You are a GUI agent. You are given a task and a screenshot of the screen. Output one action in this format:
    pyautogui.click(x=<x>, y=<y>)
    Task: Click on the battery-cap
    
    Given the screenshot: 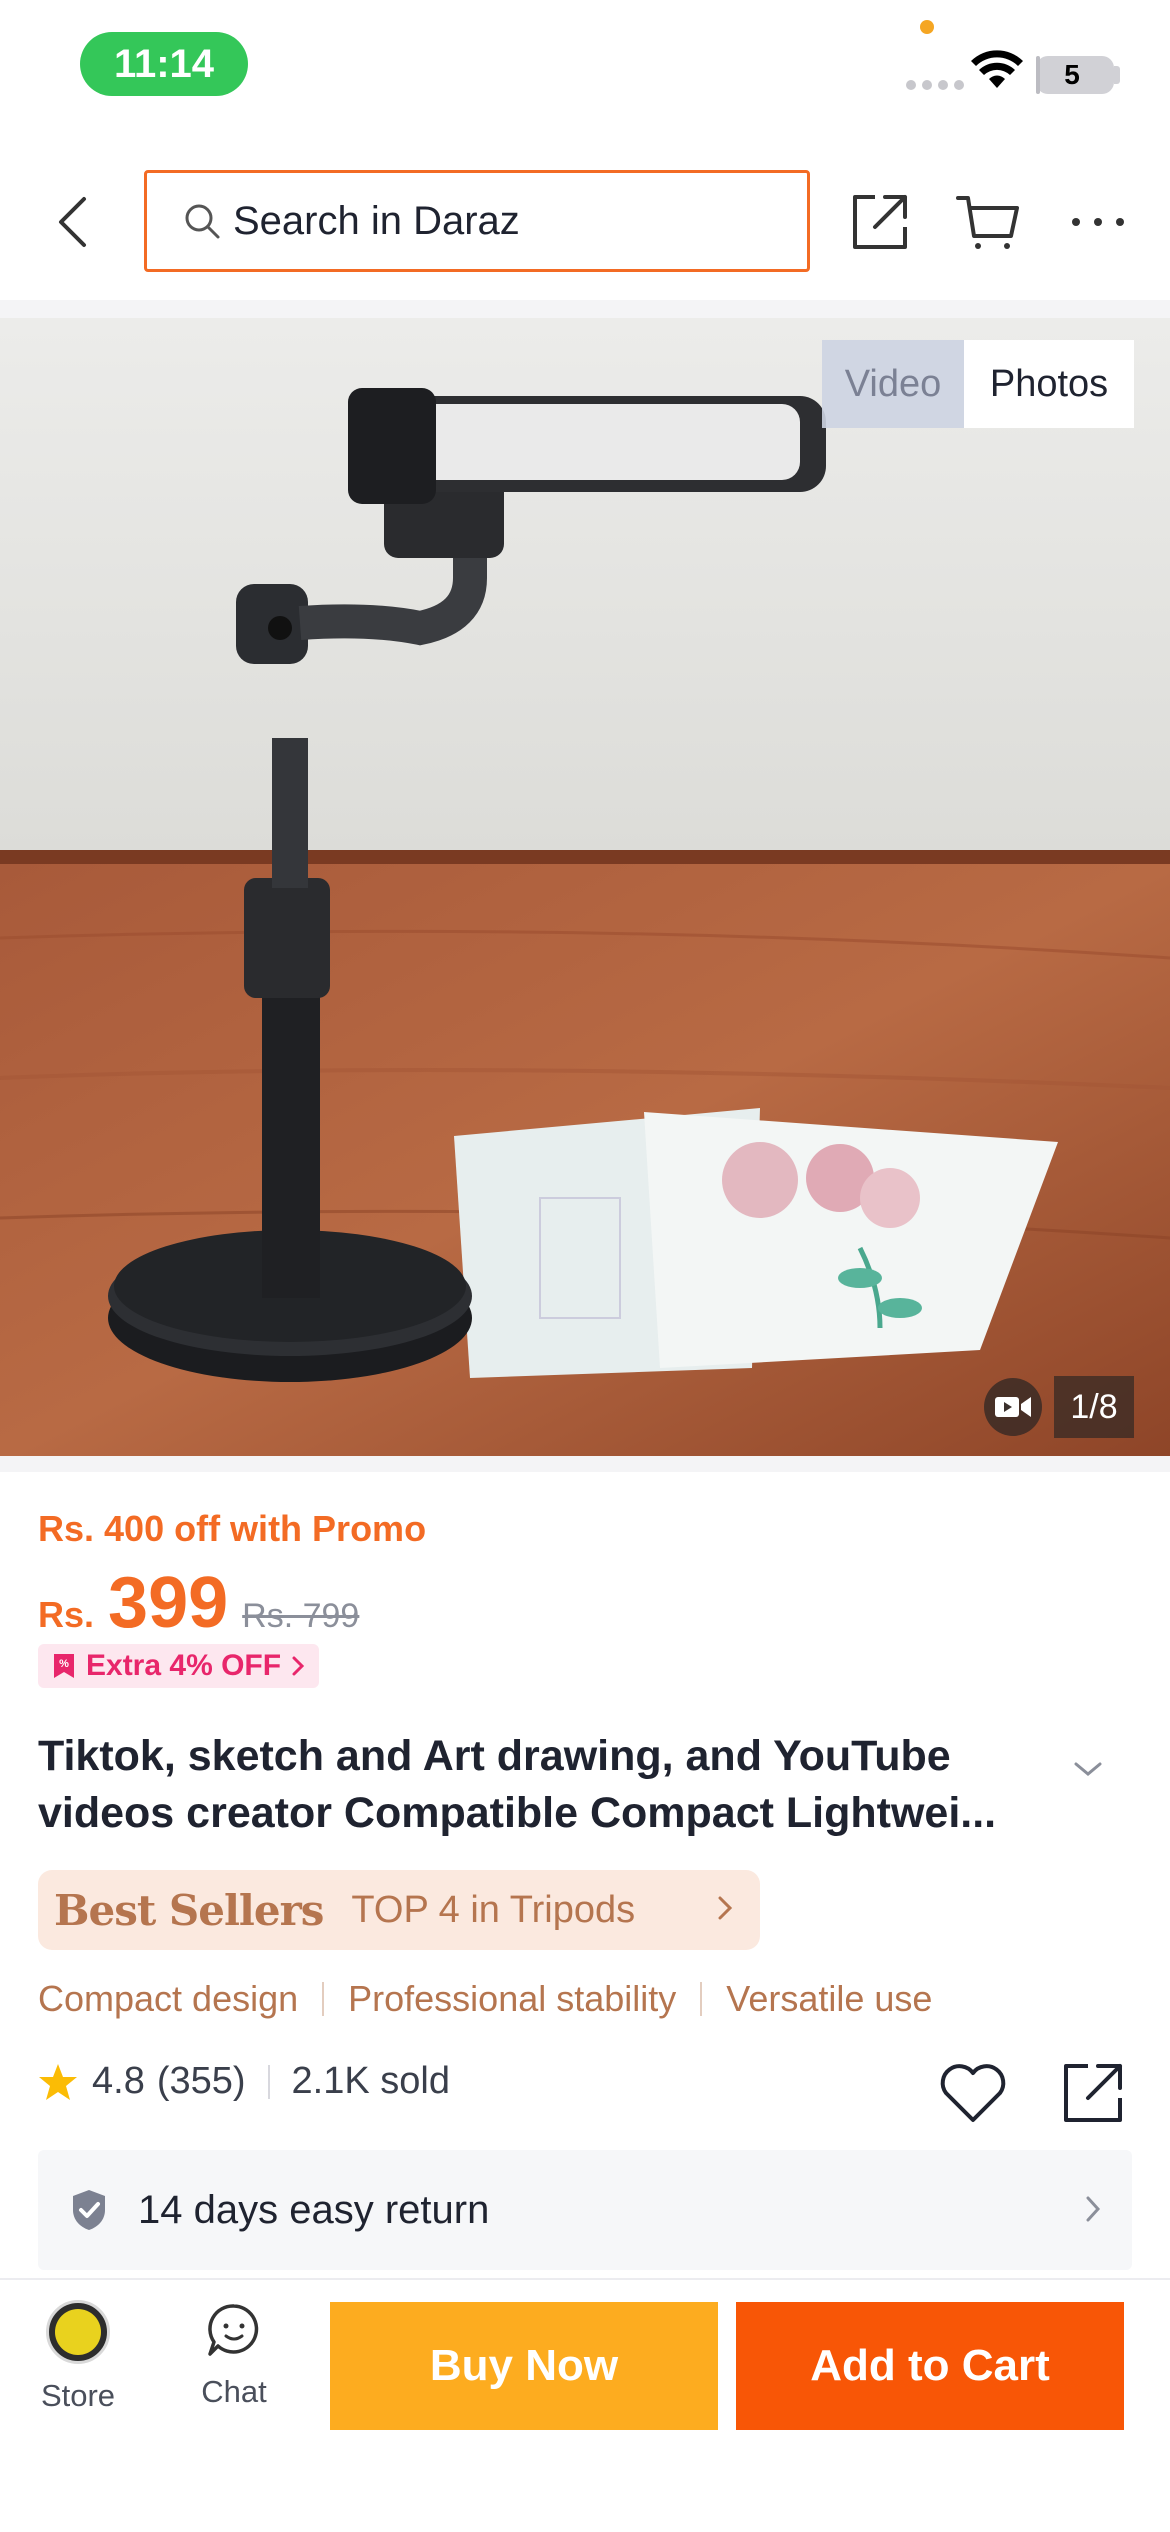 What is the action you would take?
    pyautogui.click(x=1117, y=75)
    